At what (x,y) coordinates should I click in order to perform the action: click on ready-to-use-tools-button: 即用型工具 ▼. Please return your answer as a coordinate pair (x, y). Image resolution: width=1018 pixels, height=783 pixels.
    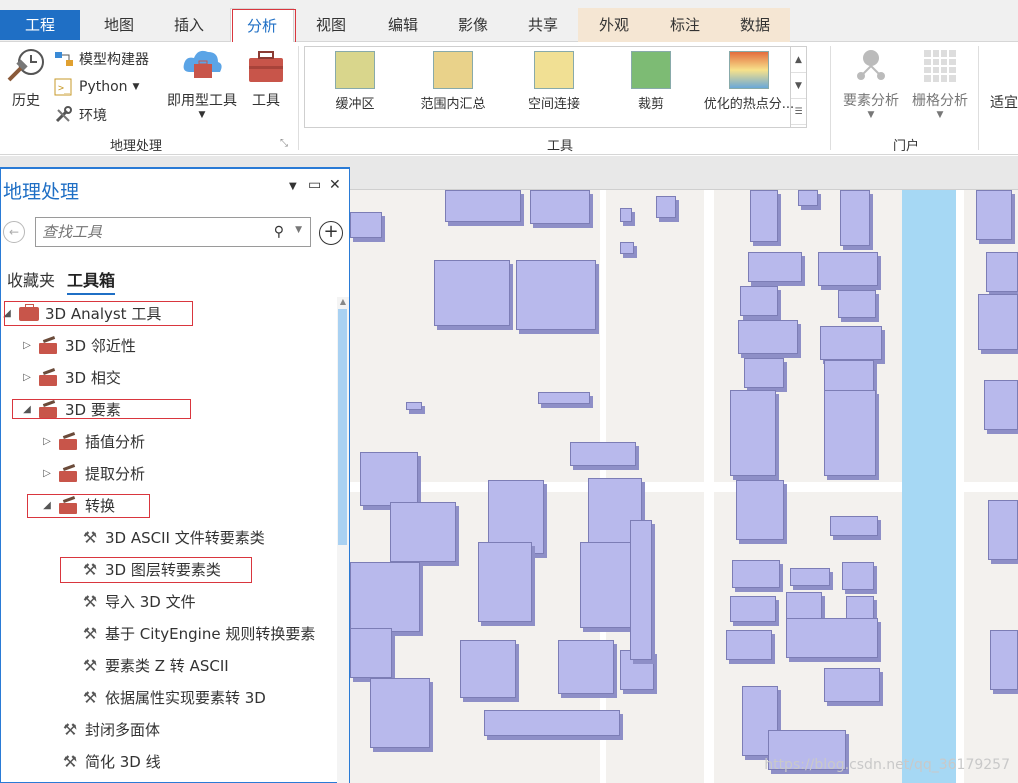
    Looking at the image, I should click on (202, 83).